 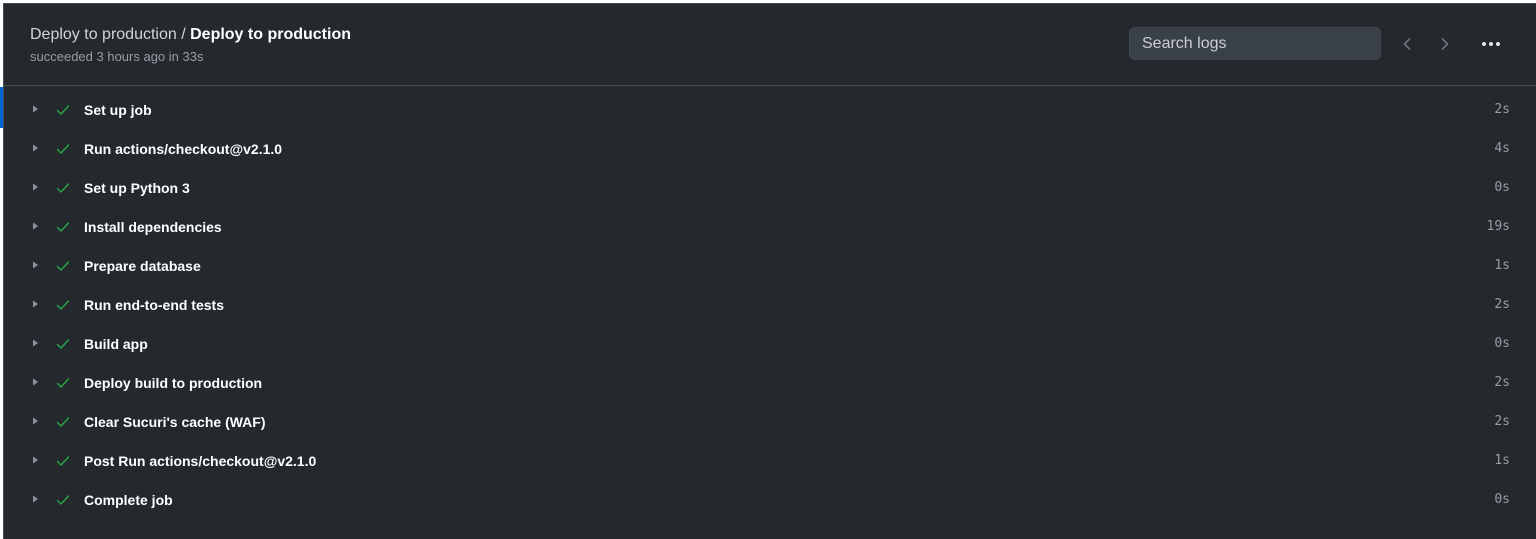 What do you see at coordinates (118, 110) in the screenshot?
I see `step-name: Set up job` at bounding box center [118, 110].